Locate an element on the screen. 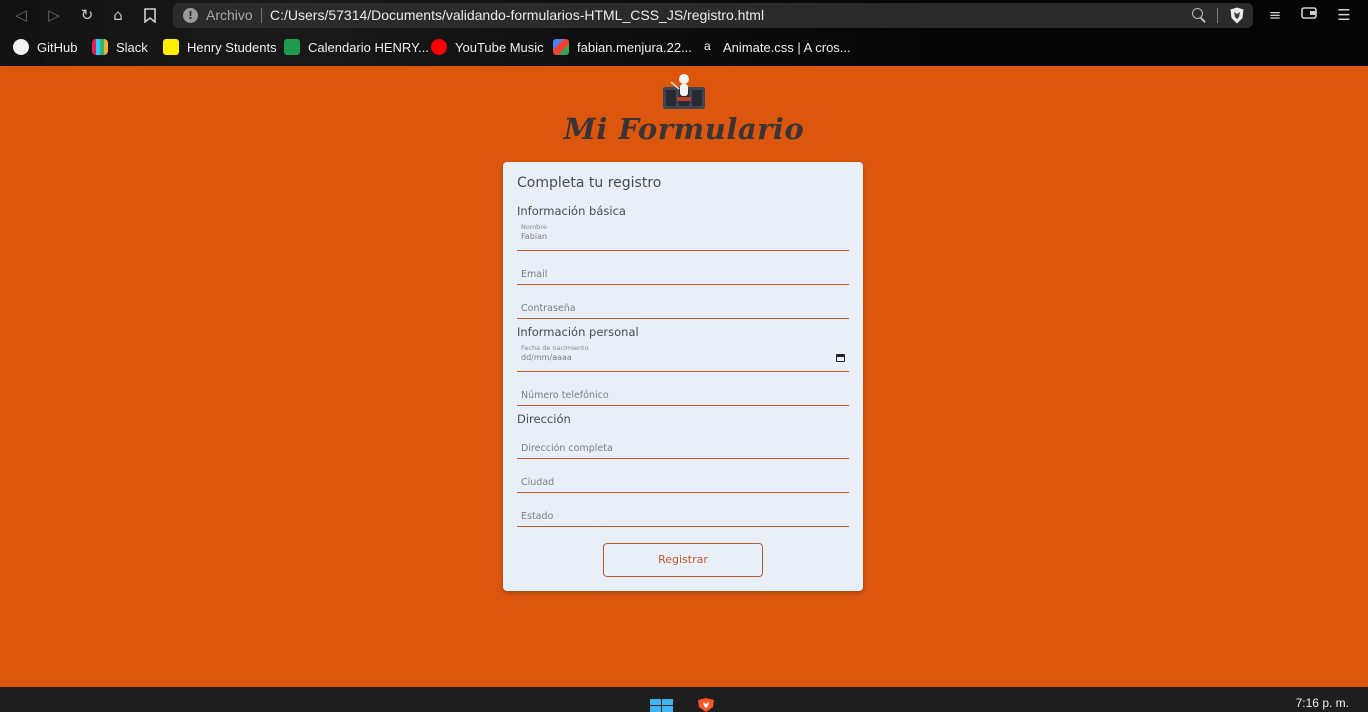  info-icon: ! is located at coordinates (190, 15).